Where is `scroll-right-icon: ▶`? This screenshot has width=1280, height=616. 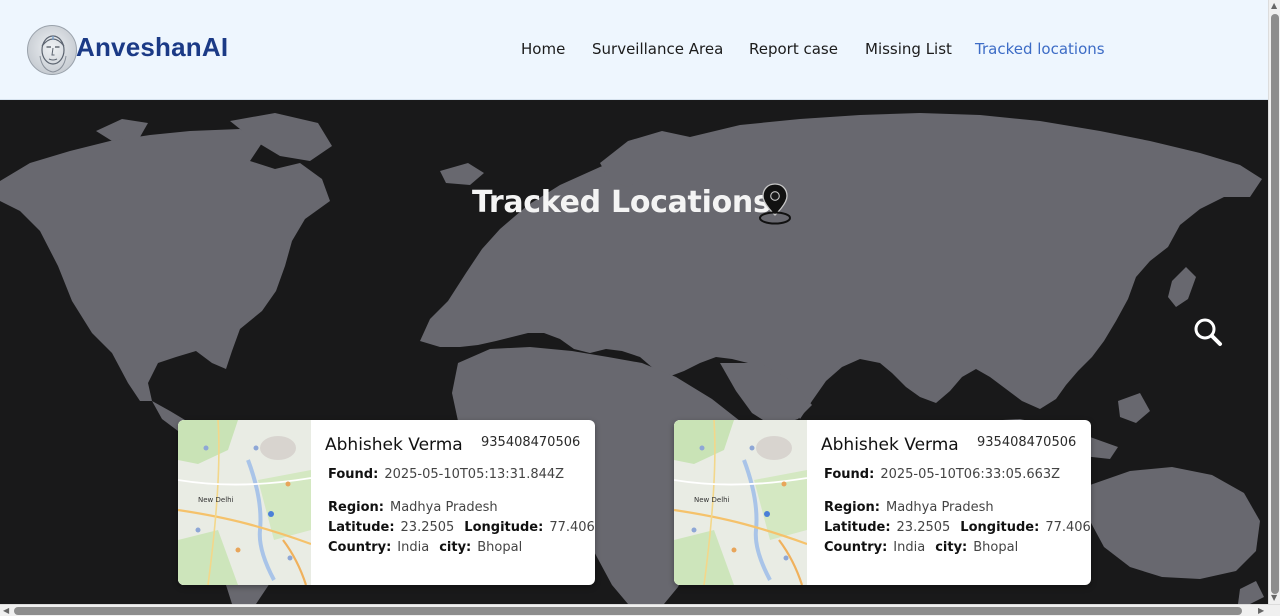
scroll-right-icon: ▶ is located at coordinates (1261, 611).